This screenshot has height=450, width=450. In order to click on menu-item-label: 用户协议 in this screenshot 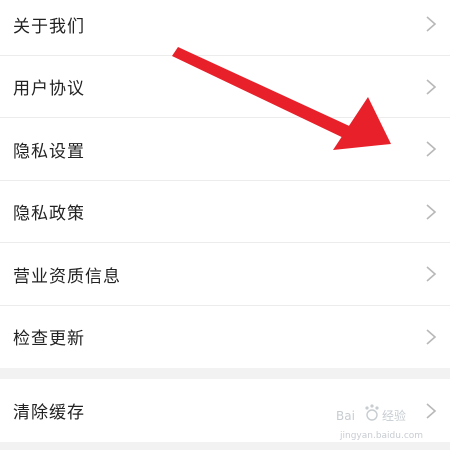, I will do `click(49, 89)`.